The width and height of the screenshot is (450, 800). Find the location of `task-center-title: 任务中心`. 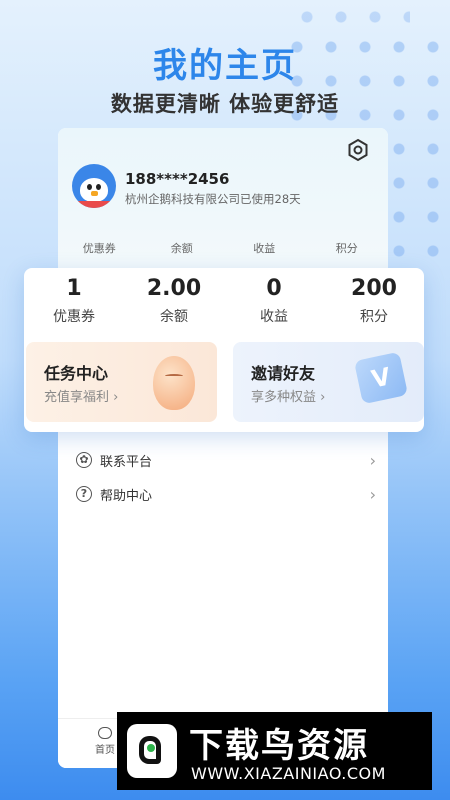

task-center-title: 任务中心 is located at coordinates (76, 373).